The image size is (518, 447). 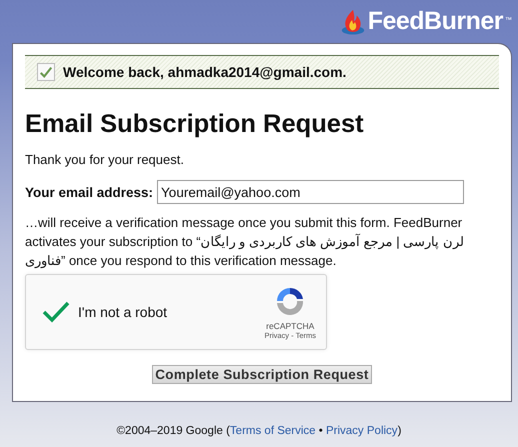 What do you see at coordinates (310, 192) in the screenshot?
I see `email-input: Youremail@yahoo.com` at bounding box center [310, 192].